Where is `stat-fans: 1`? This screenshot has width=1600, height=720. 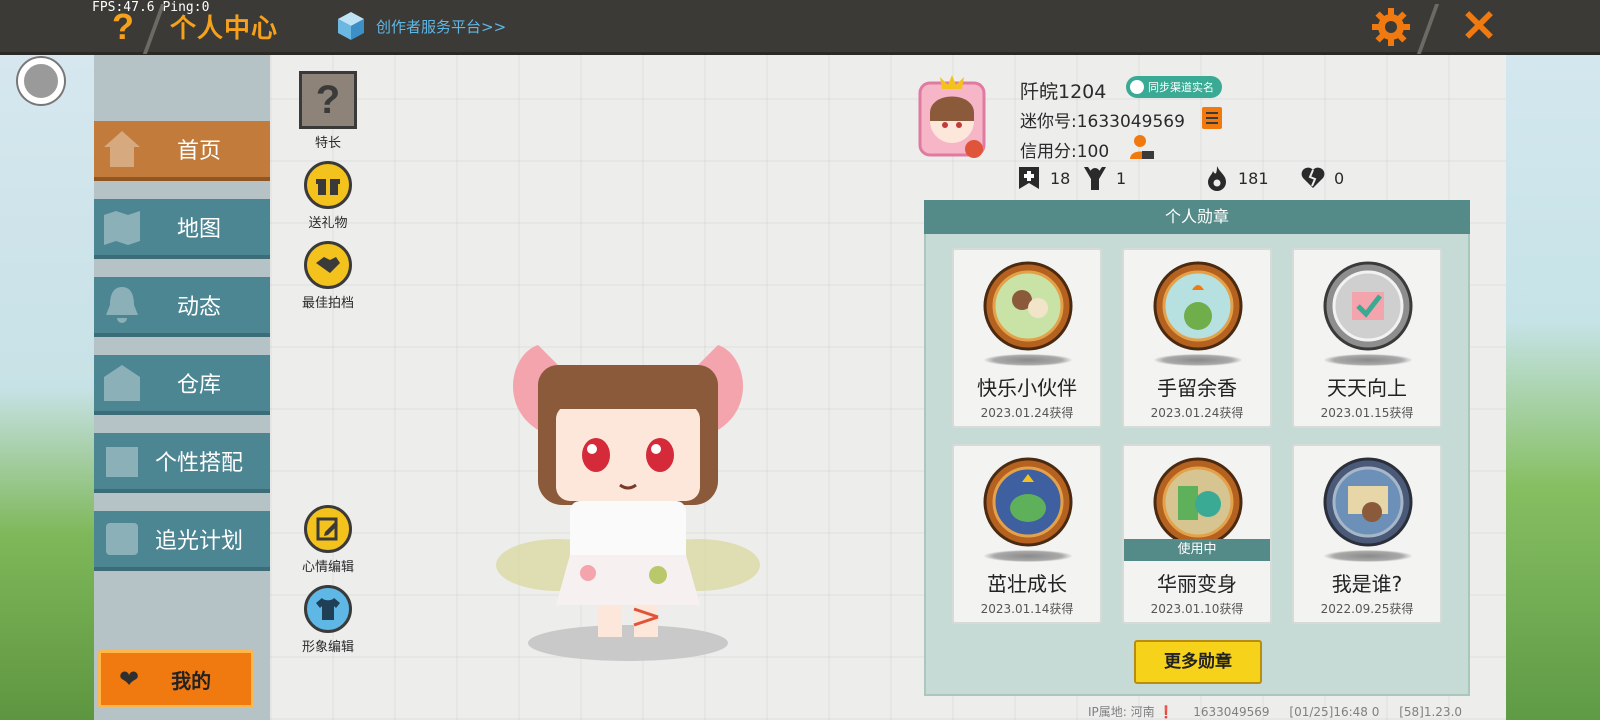
stat-fans: 1 is located at coordinates (1104, 178).